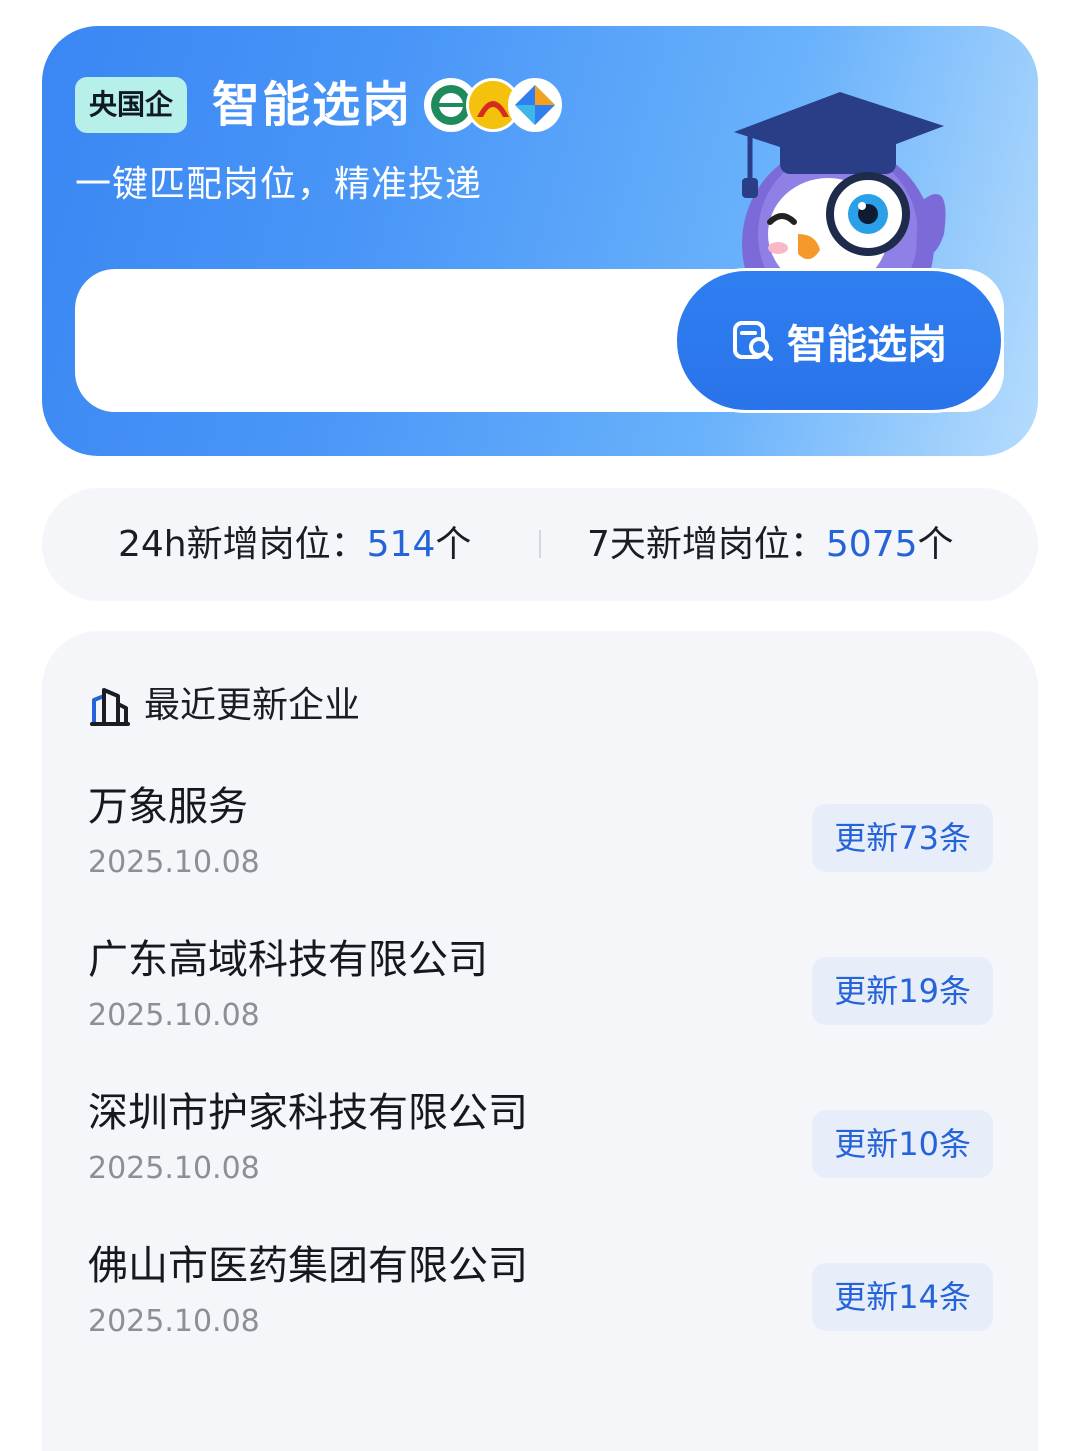 The width and height of the screenshot is (1080, 1451). I want to click on update-count-badge: 更新19条, so click(902, 991).